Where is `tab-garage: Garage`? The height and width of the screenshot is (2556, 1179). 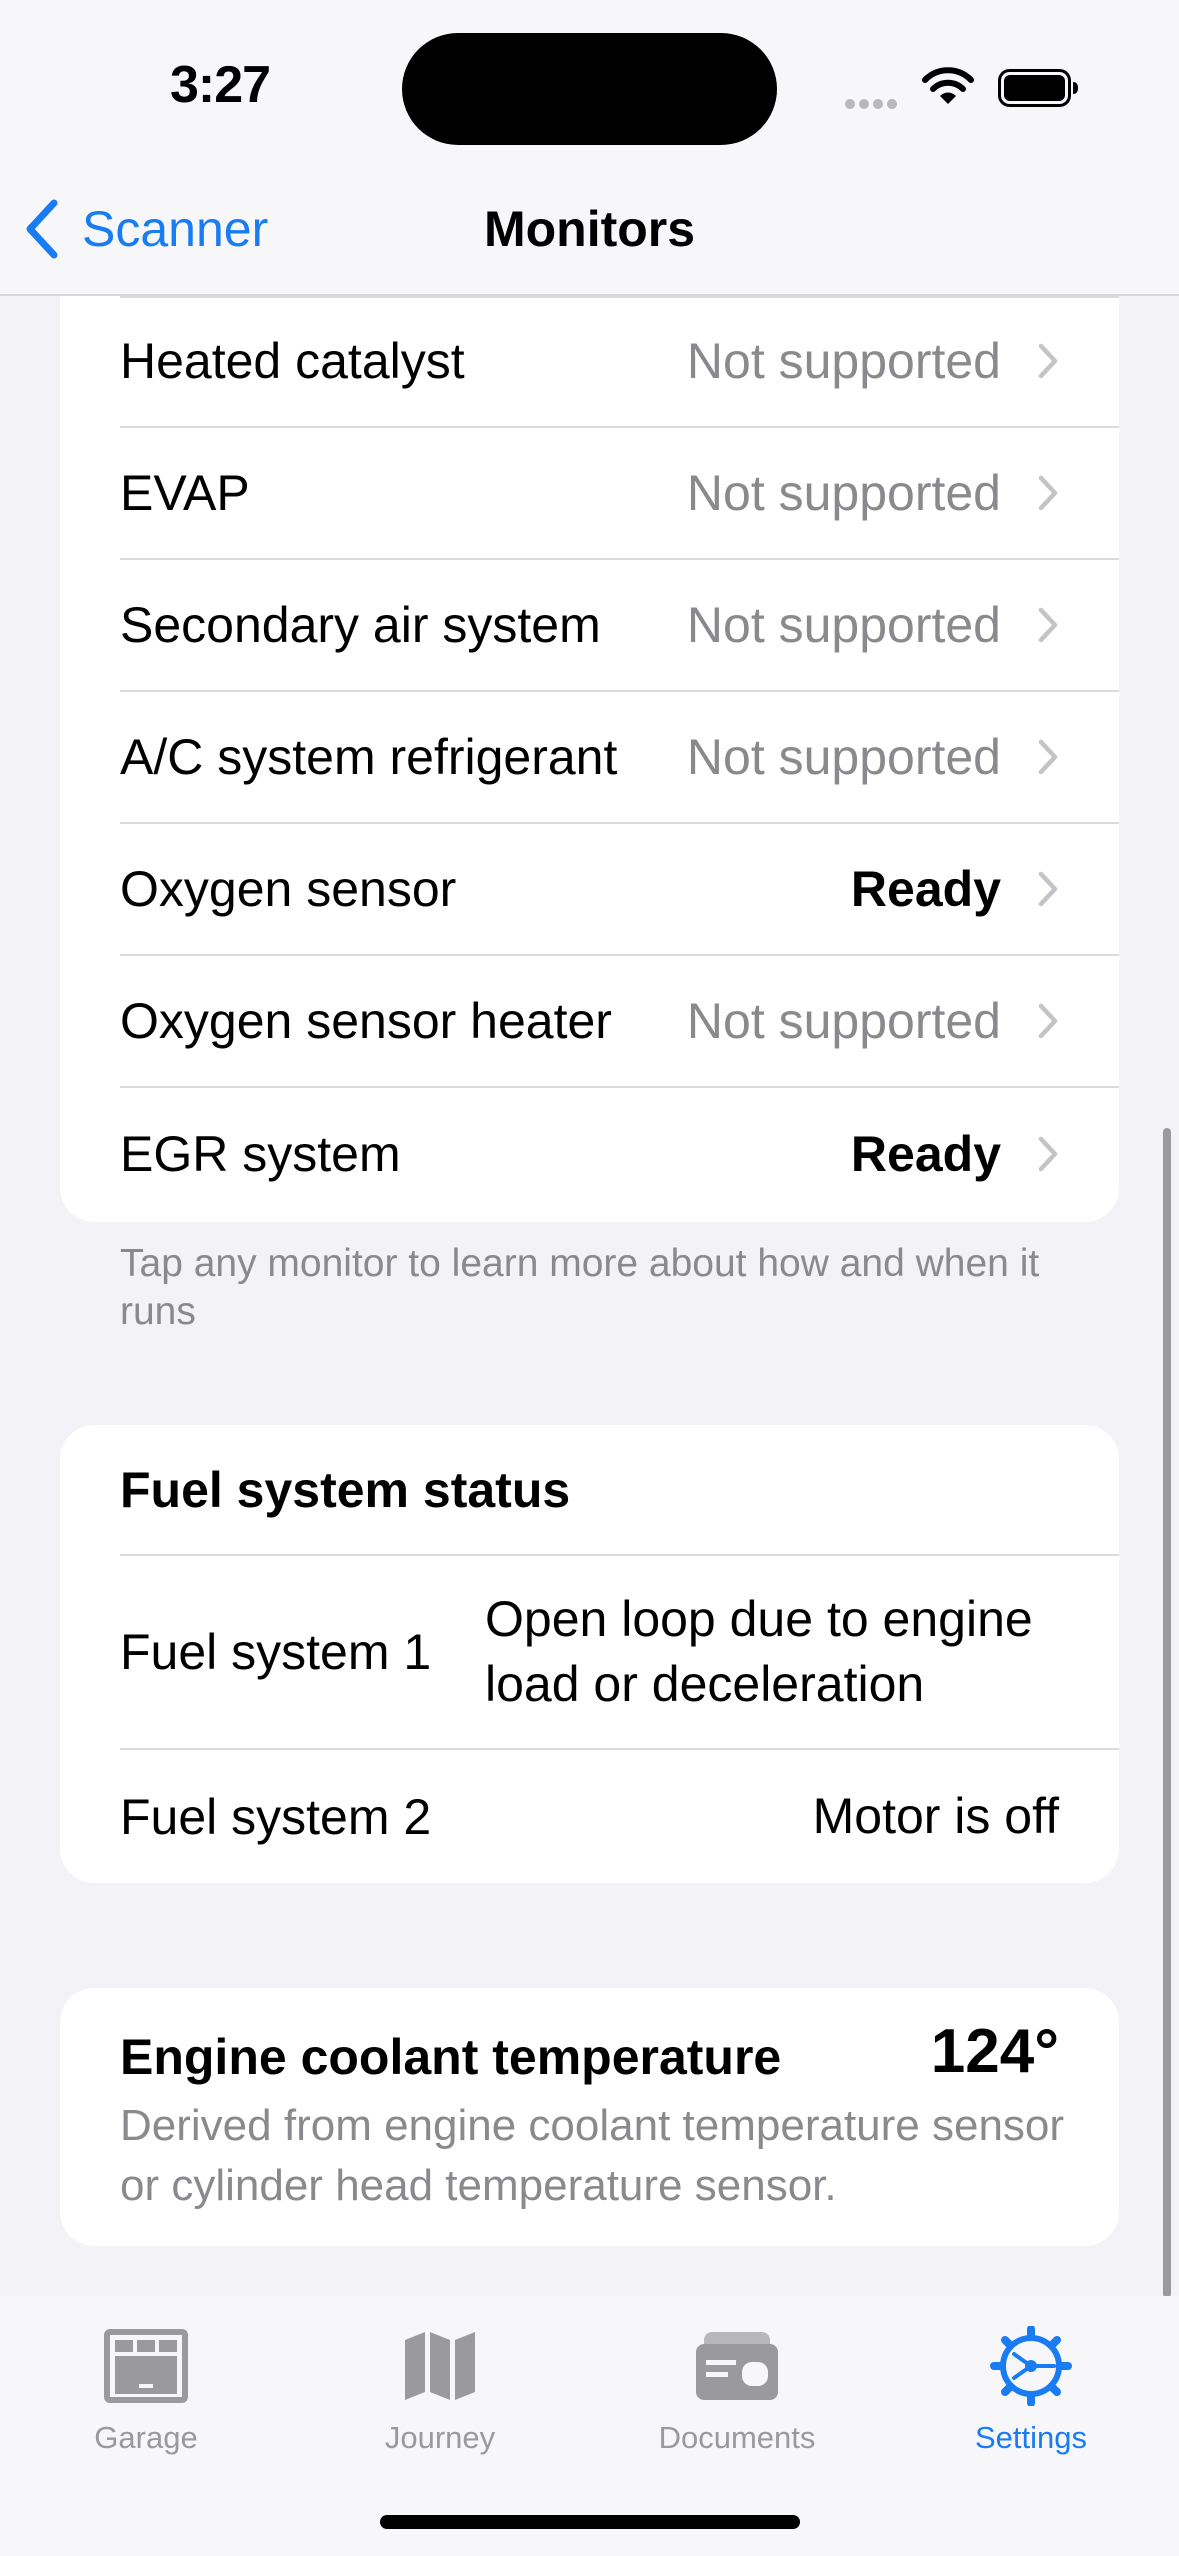 tab-garage: Garage is located at coordinates (146, 2391).